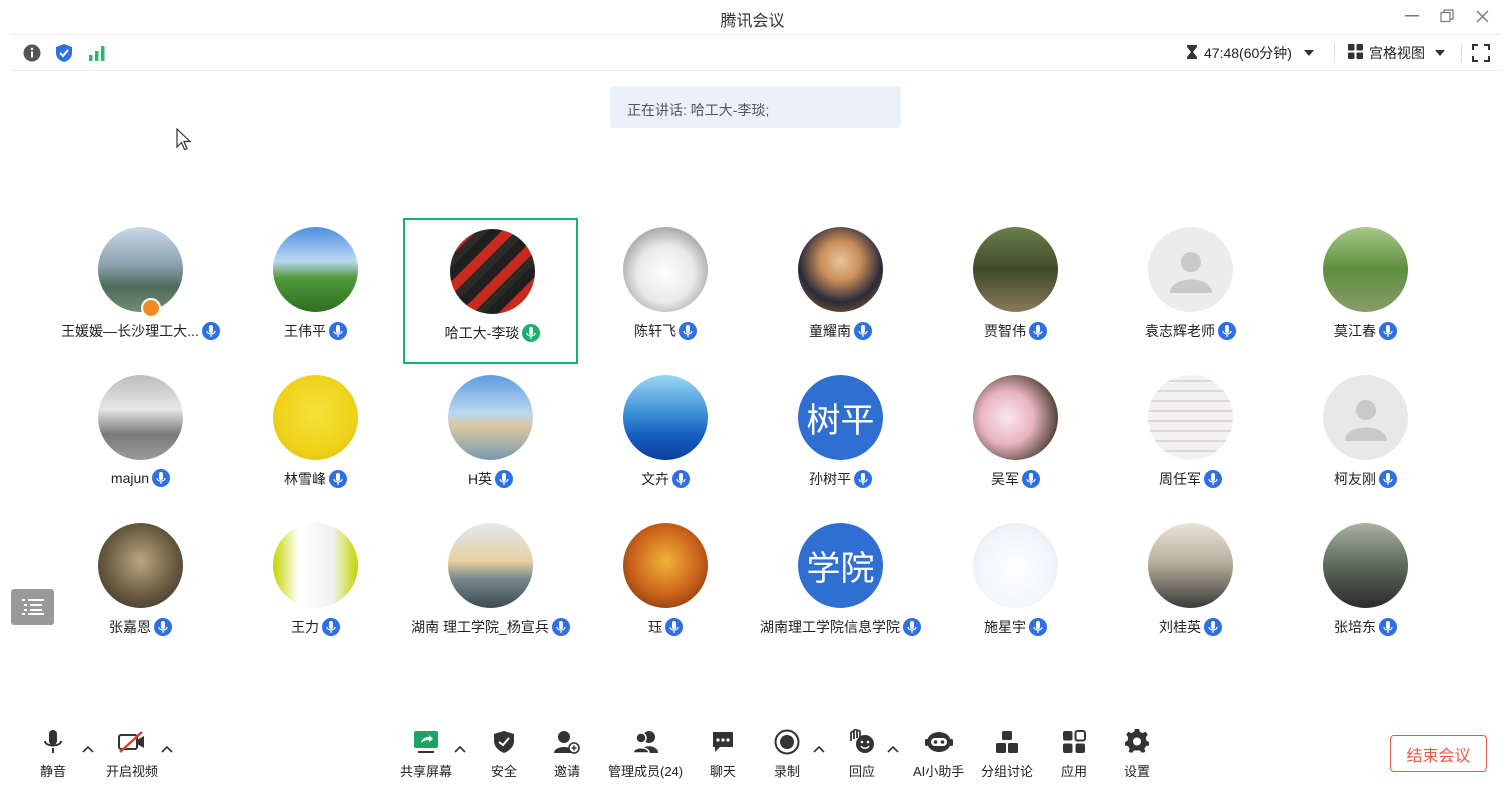 This screenshot has height=794, width=1505. I want to click on info-icon, so click(32, 53).